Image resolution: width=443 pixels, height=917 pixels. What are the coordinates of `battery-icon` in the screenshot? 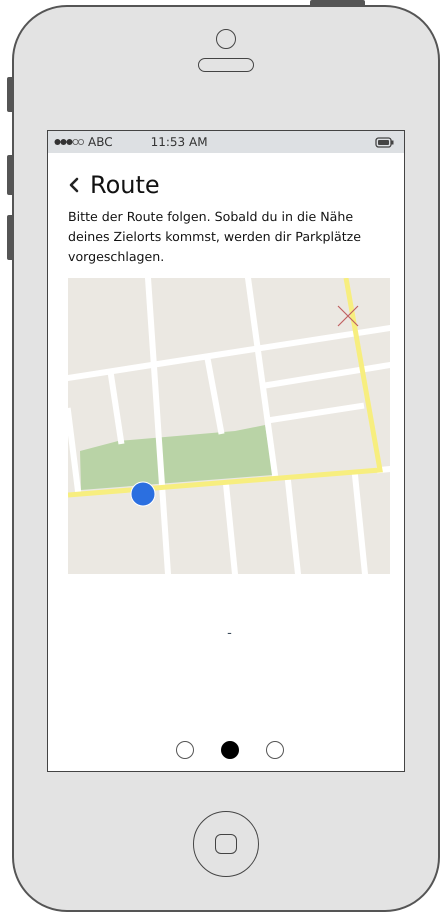 It's located at (384, 142).